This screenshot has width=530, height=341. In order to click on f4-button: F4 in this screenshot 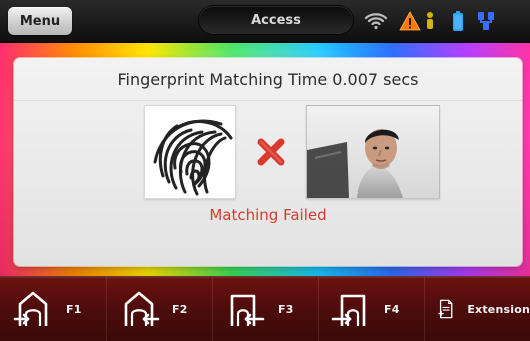, I will do `click(371, 309)`.